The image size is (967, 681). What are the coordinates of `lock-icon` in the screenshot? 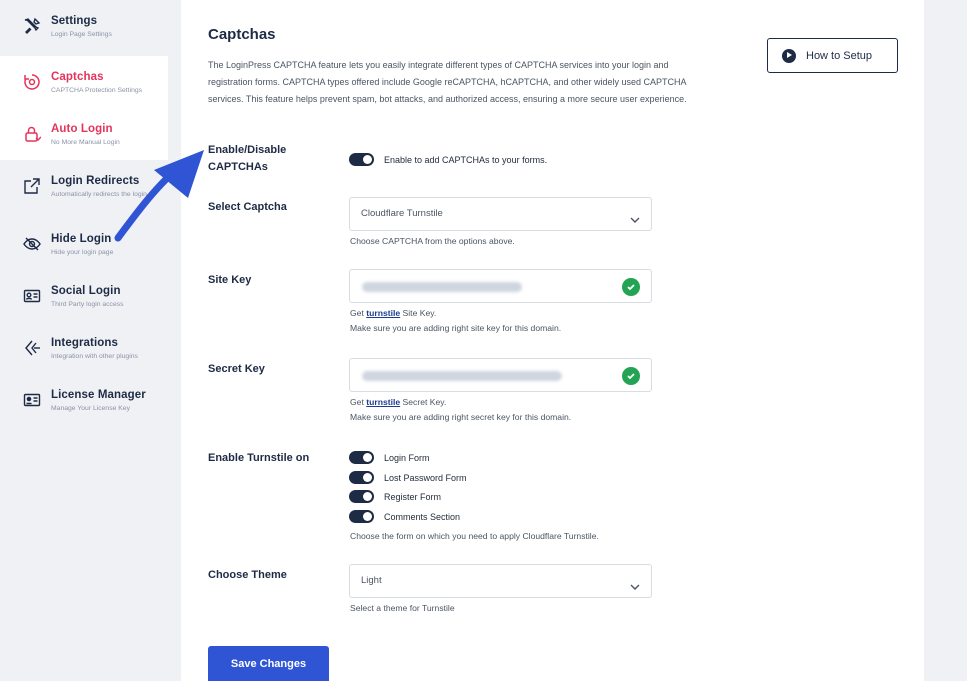 It's located at (32, 134).